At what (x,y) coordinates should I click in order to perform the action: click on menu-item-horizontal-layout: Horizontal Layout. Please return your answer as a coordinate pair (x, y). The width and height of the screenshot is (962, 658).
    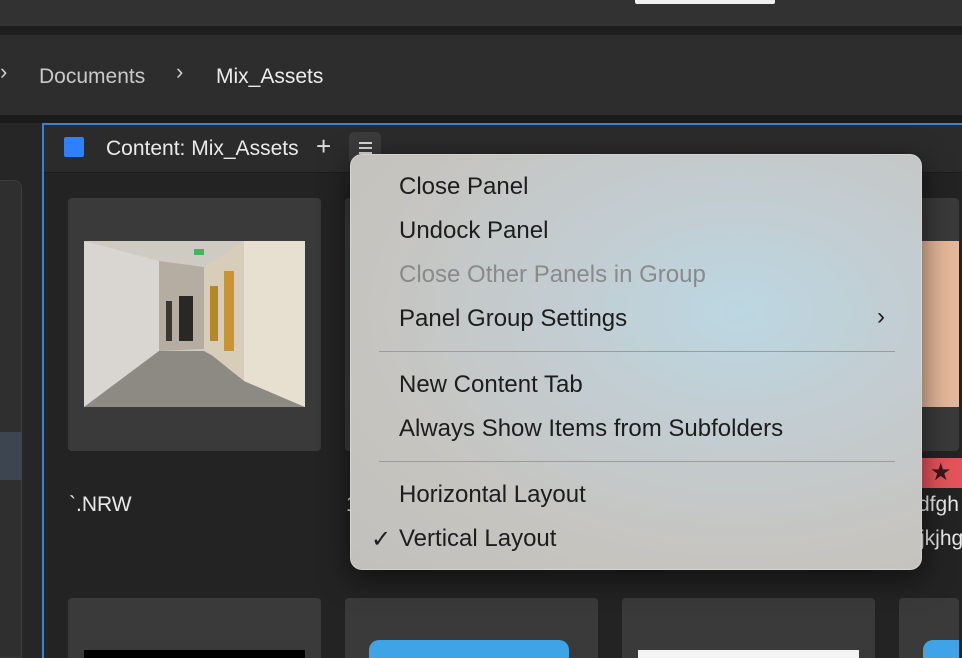
    Looking at the image, I should click on (492, 495).